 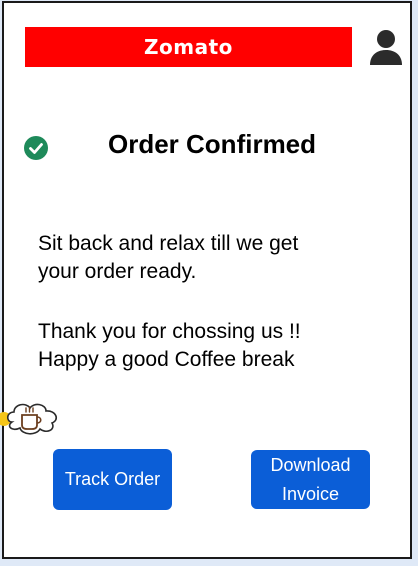 I want to click on message-line: Sit back and relax till we get, so click(x=168, y=243).